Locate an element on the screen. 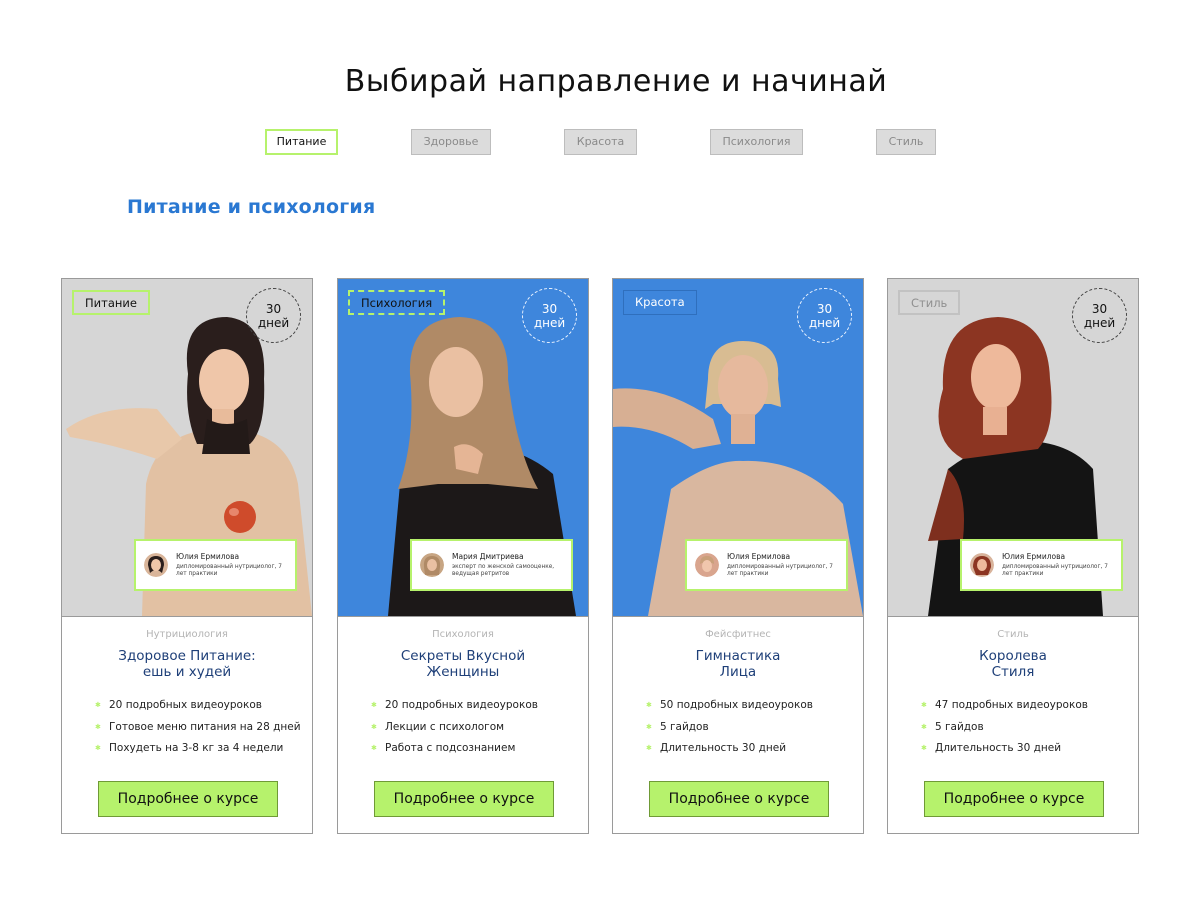 The image size is (1200, 900). card-title: Секреты Вкусной Женщины is located at coordinates (463, 664).